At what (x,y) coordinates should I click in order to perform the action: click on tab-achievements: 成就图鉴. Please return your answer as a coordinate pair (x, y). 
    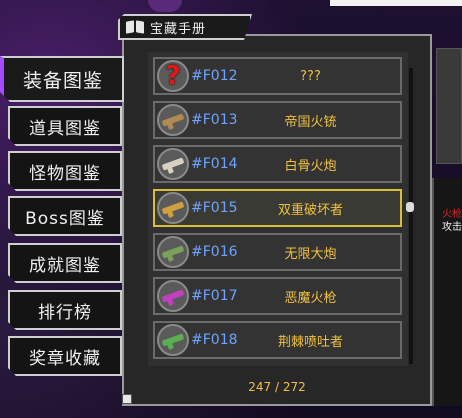
    Looking at the image, I should click on (65, 263).